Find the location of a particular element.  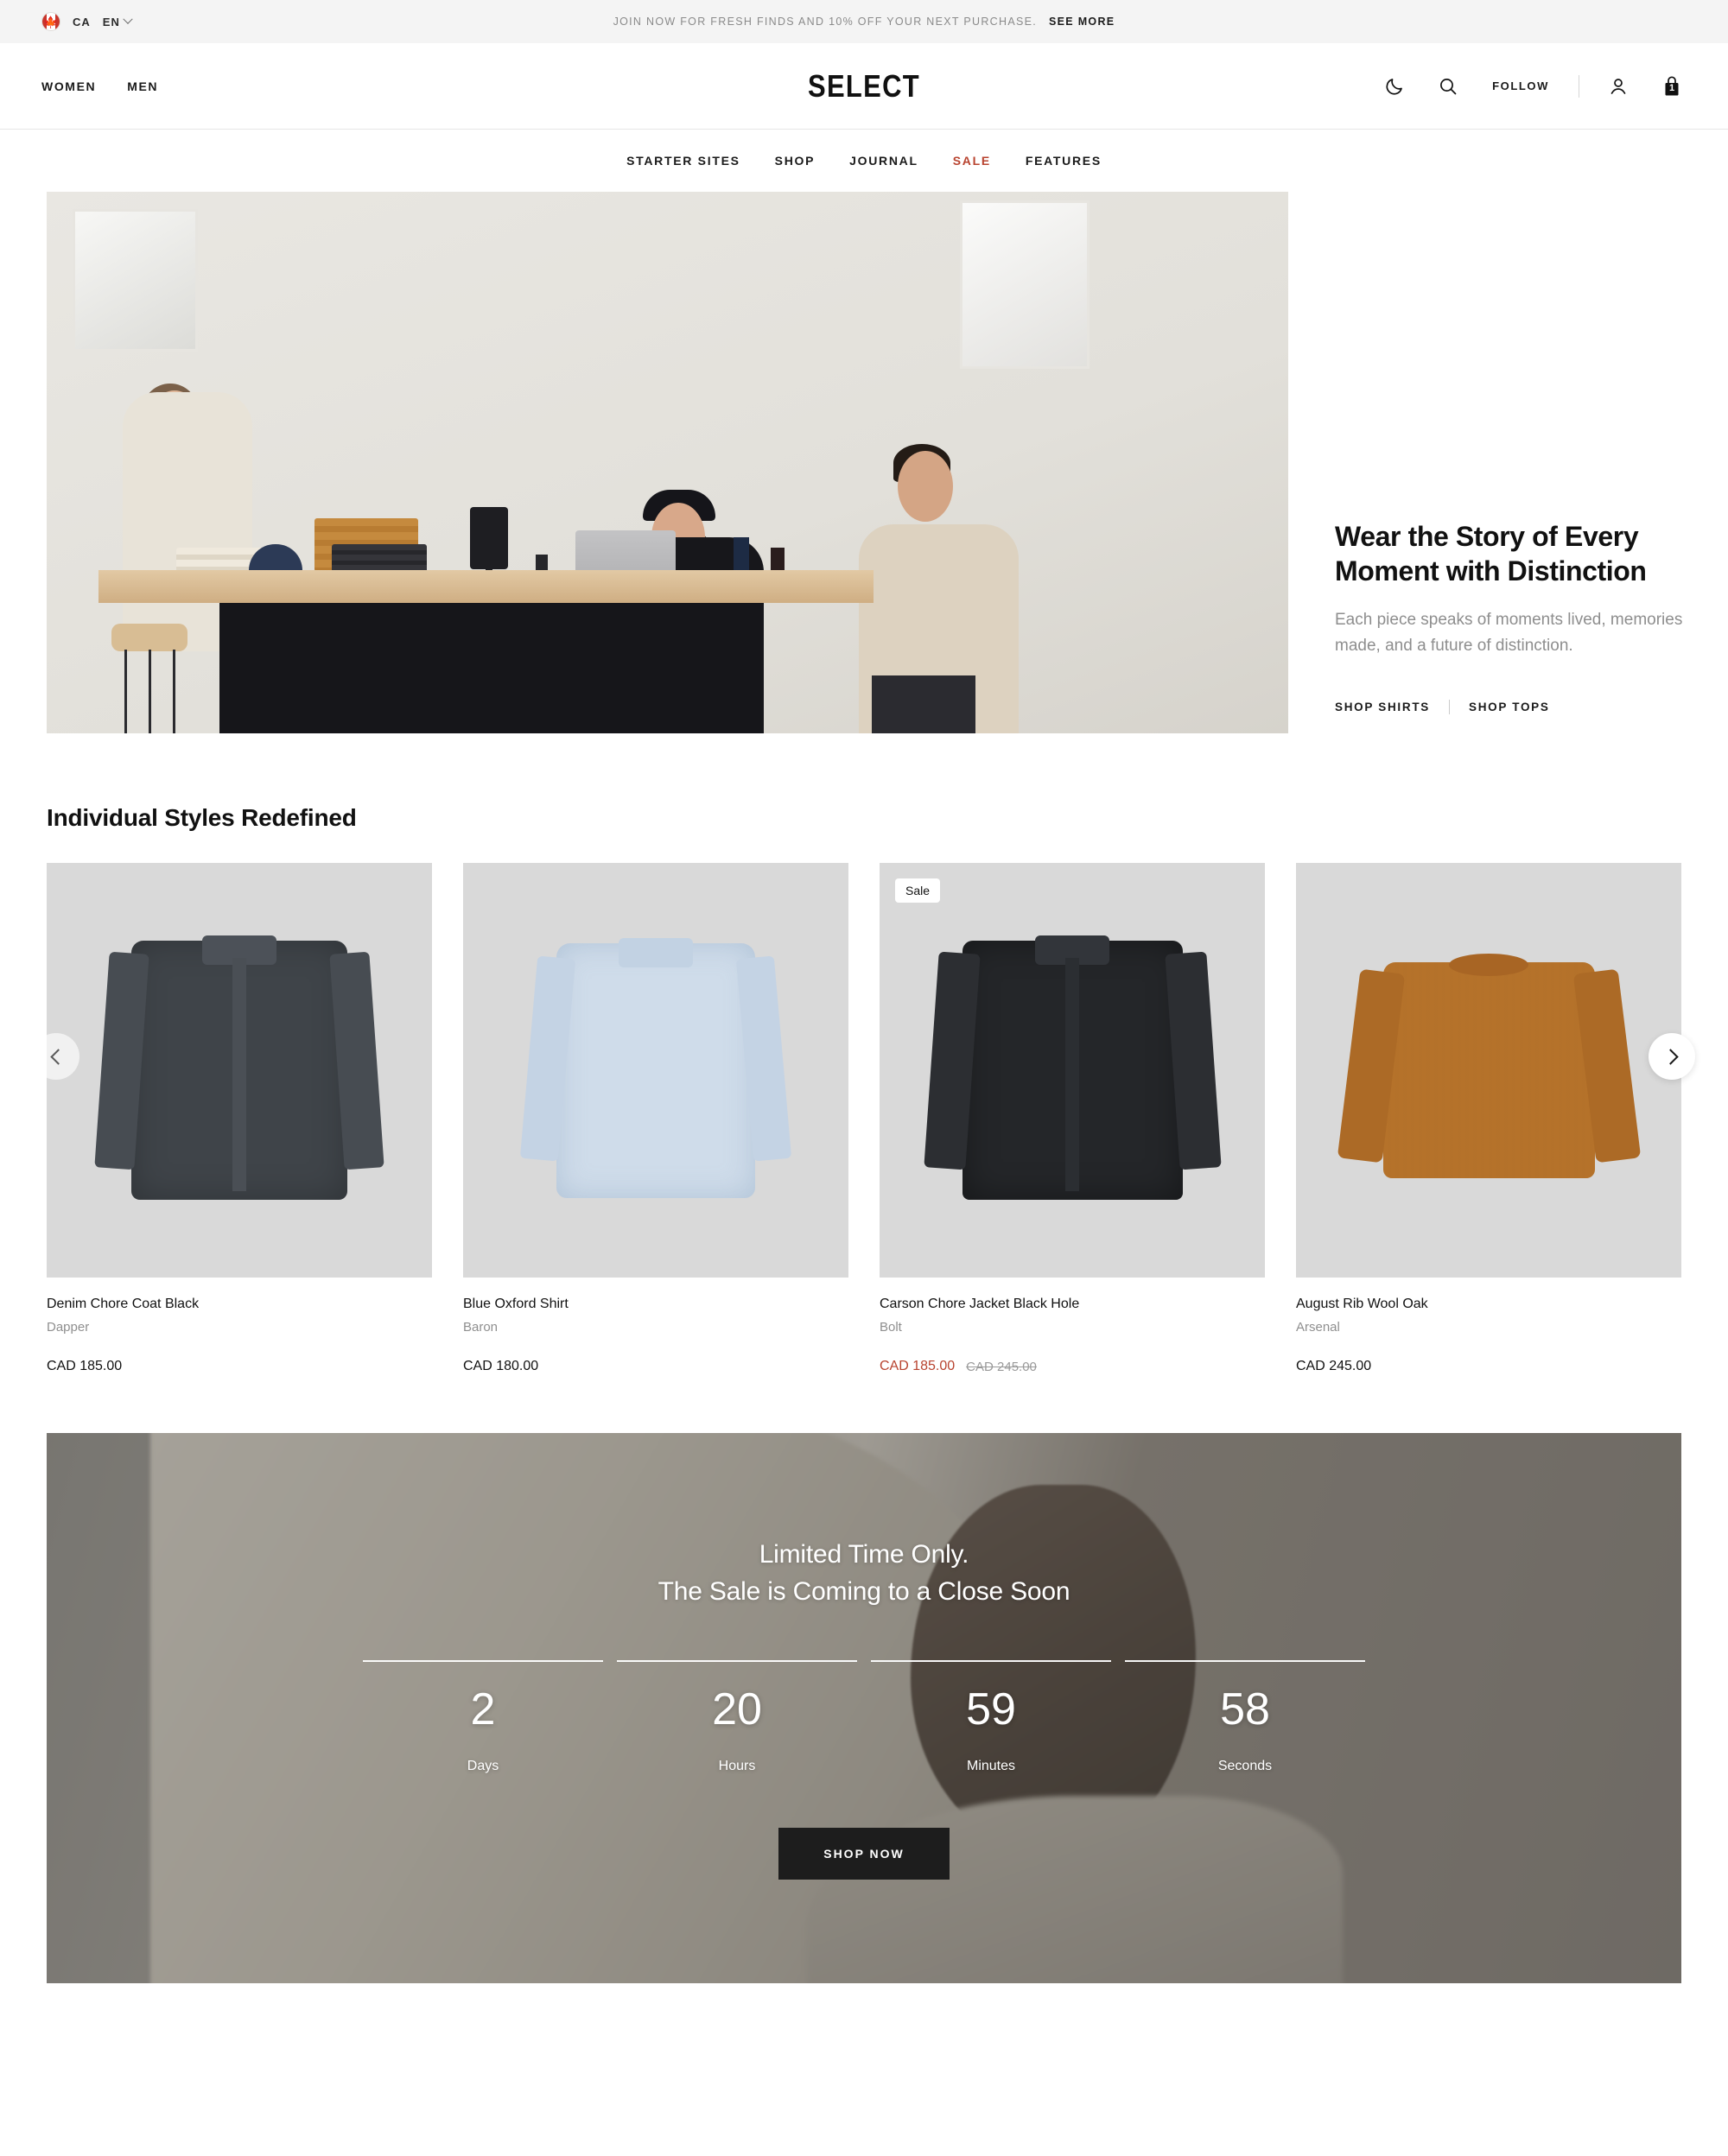

see-more-link: SEE MORE is located at coordinates (1082, 22).